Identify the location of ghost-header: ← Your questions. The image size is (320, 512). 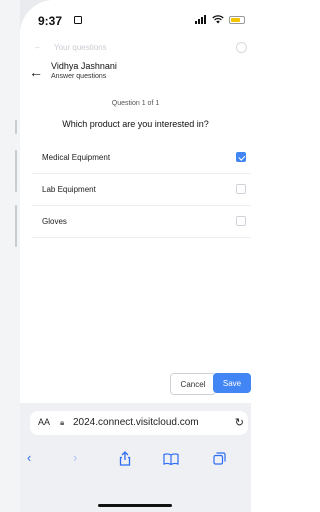
(135, 48).